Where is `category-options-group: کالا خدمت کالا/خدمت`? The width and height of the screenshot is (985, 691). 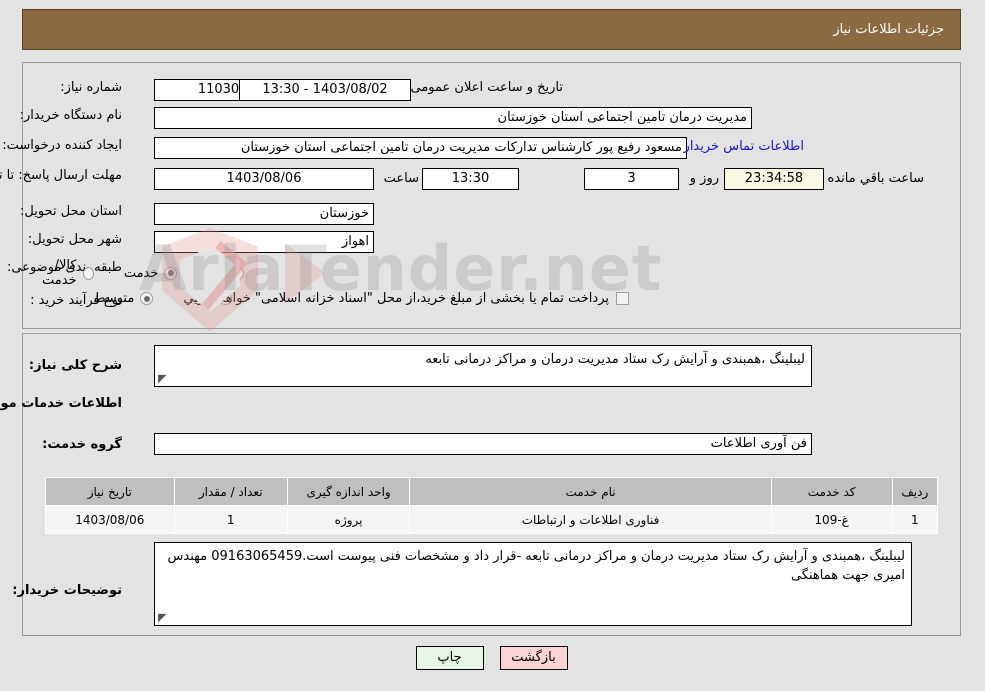
category-options-group: کالا خدمت کالا/خدمت is located at coordinates (122, 273).